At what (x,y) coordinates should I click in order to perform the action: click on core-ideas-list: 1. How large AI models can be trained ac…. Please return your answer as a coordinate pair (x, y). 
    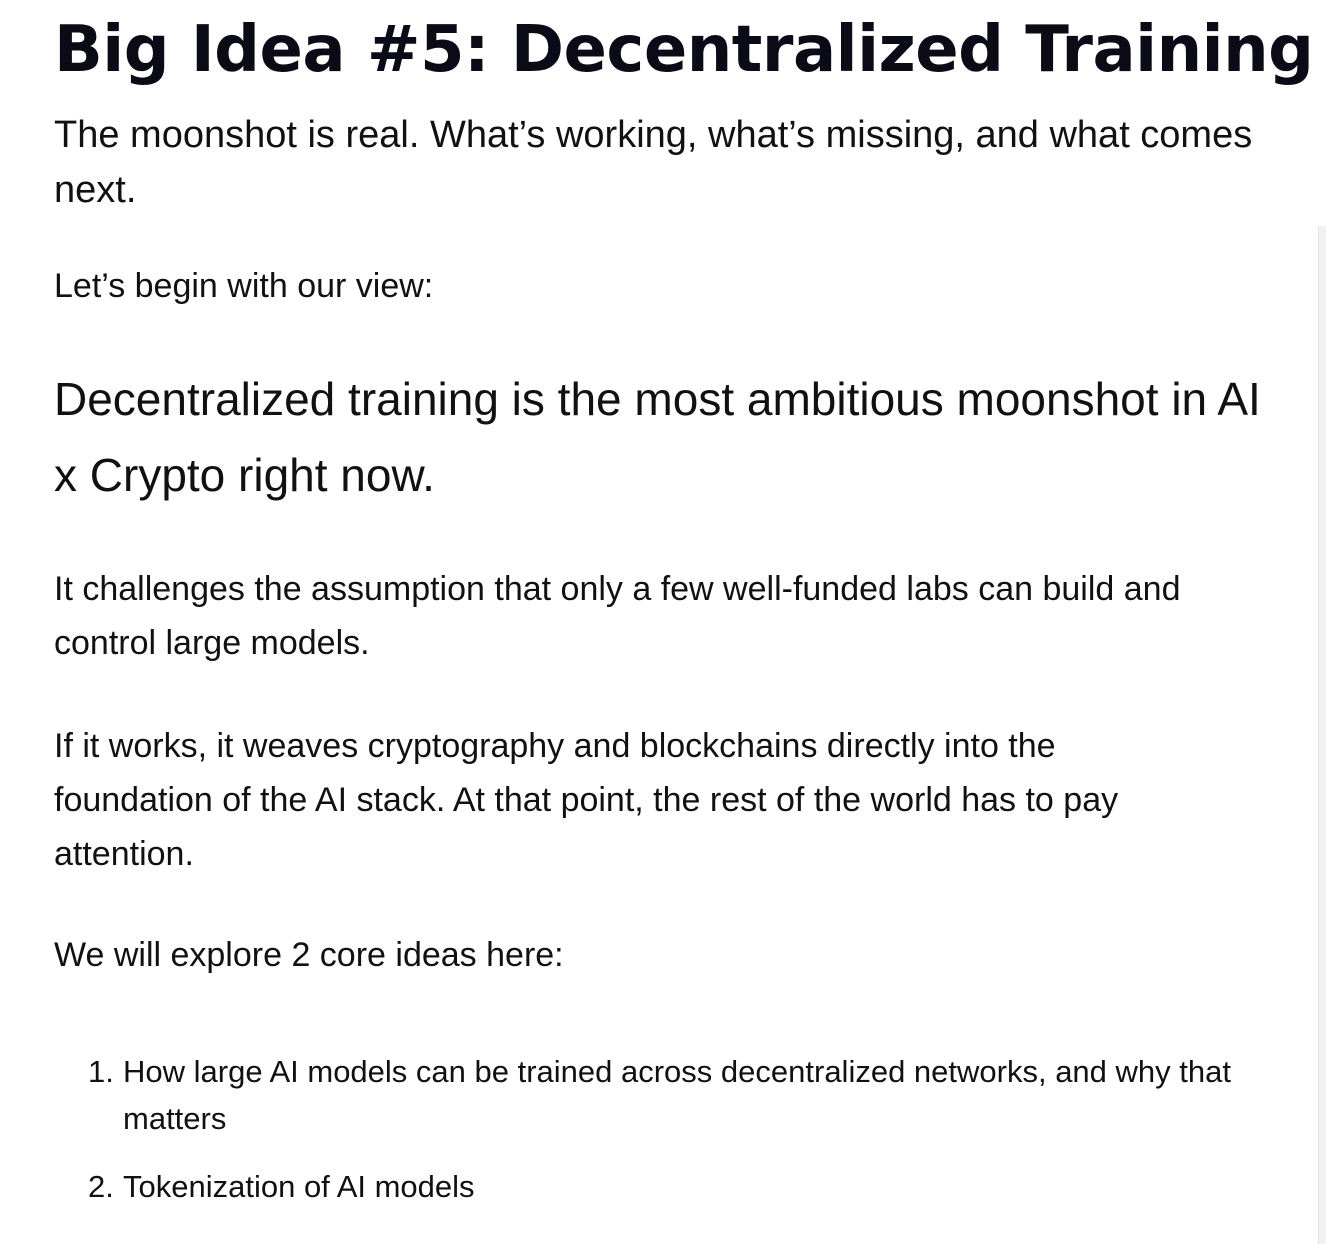
    Looking at the image, I should click on (668, 1139).